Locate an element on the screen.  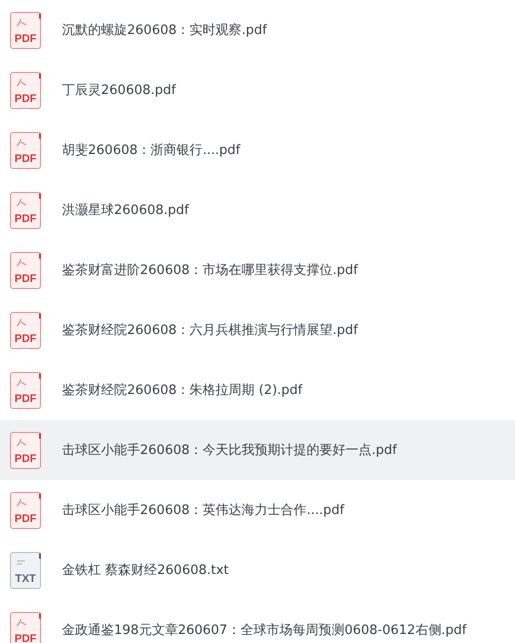
file-row: PDF 鉴茶财经院260608：朱格拉周期 (2).pdf is located at coordinates (257, 390).